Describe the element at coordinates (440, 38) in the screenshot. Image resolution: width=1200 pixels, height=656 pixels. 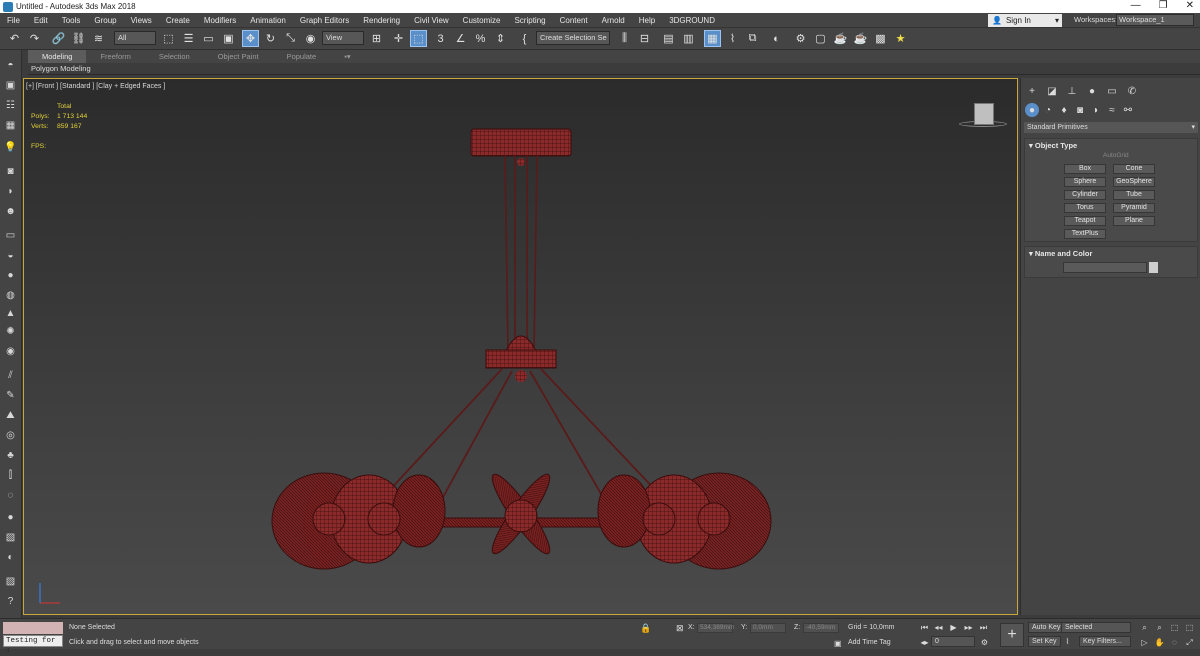
I see `snaps-toggle-icon: 3` at that location.